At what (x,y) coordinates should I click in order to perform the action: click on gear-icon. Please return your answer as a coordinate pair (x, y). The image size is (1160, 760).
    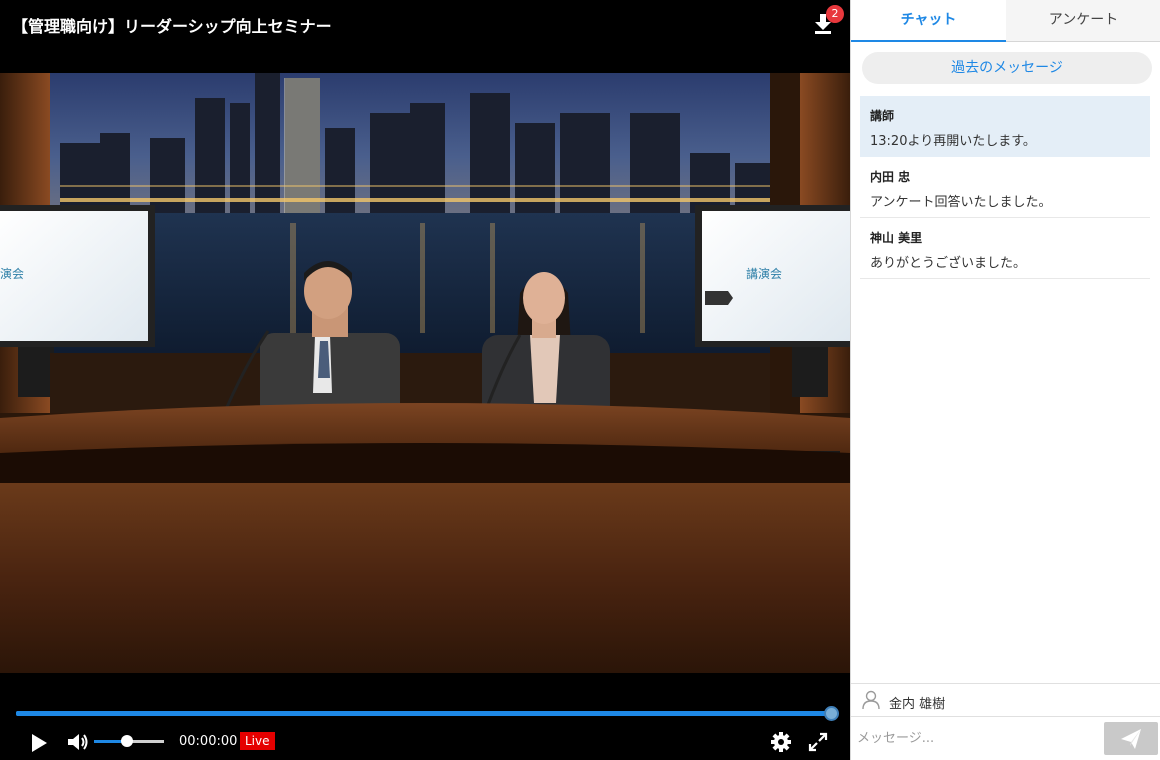
    Looking at the image, I should click on (781, 742).